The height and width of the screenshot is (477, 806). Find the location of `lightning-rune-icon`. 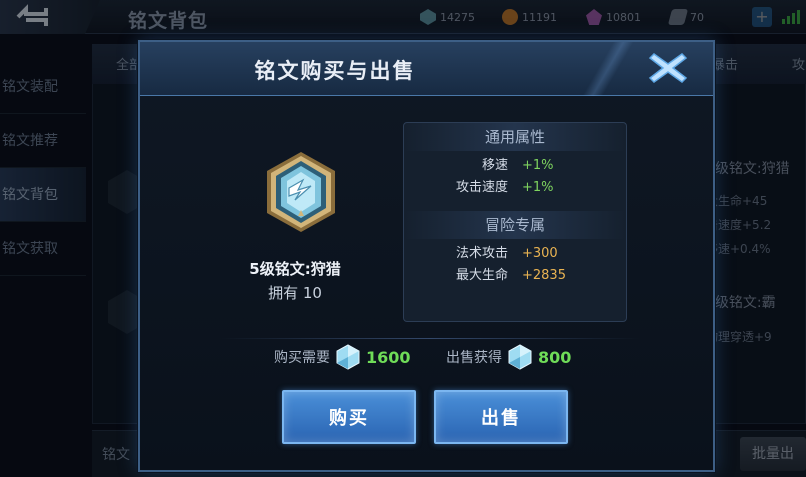

lightning-rune-icon is located at coordinates (301, 192).